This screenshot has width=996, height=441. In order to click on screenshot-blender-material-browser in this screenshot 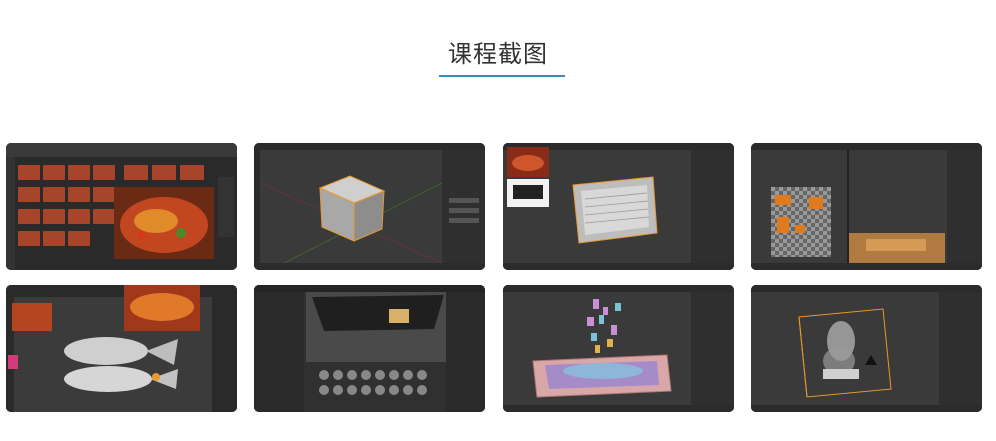, I will do `click(369, 348)`.